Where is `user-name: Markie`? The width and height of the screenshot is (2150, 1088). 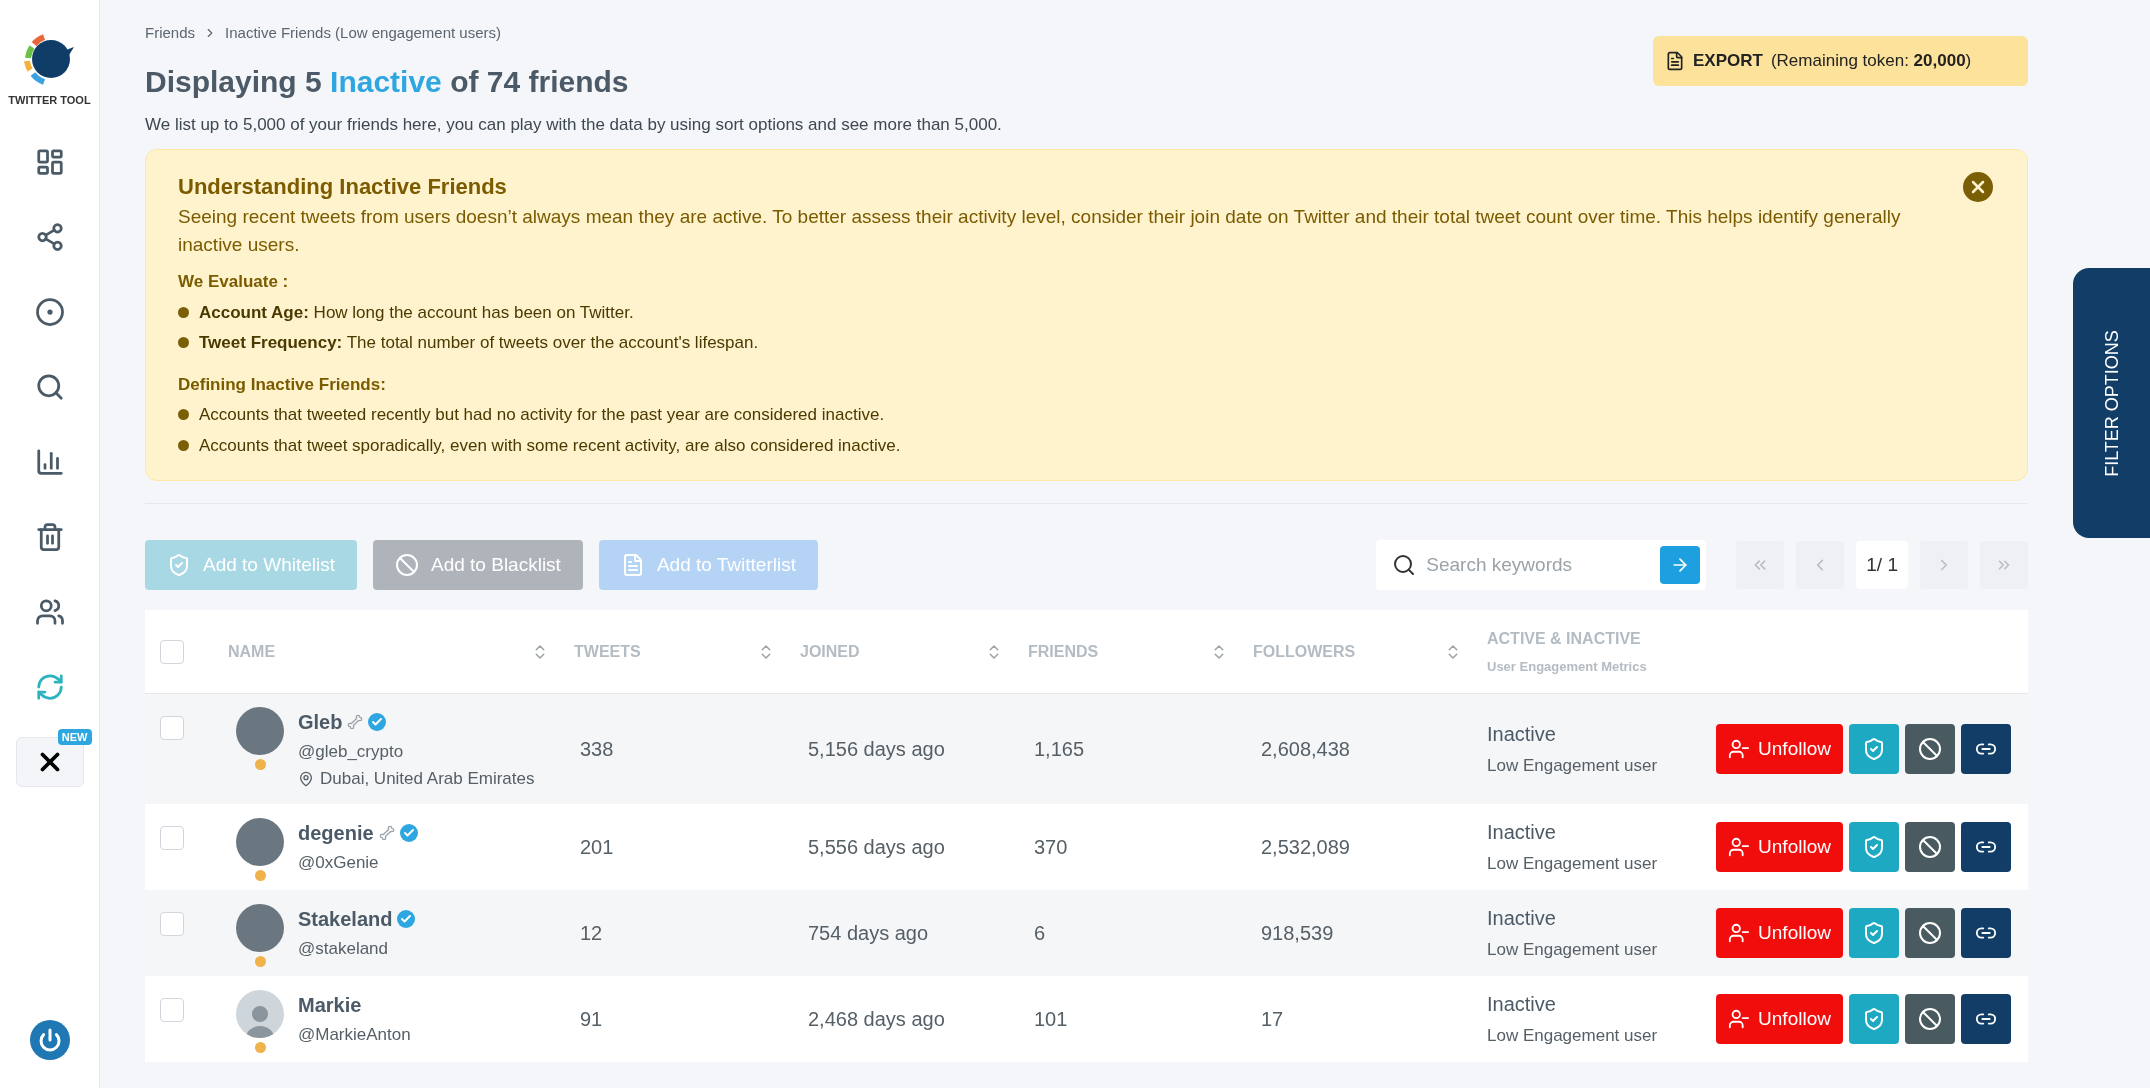 user-name: Markie is located at coordinates (330, 1005).